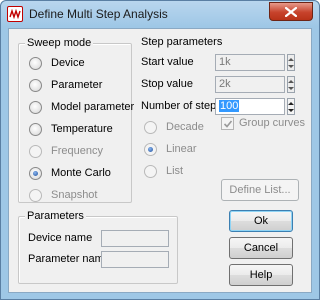 The height and width of the screenshot is (300, 320). What do you see at coordinates (98, 247) in the screenshot?
I see `parameters-group: Parameters Device name Parameter name` at bounding box center [98, 247].